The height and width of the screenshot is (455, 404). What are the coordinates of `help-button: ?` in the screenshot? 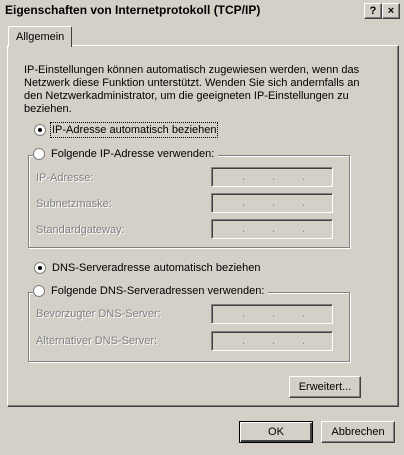 It's located at (373, 11).